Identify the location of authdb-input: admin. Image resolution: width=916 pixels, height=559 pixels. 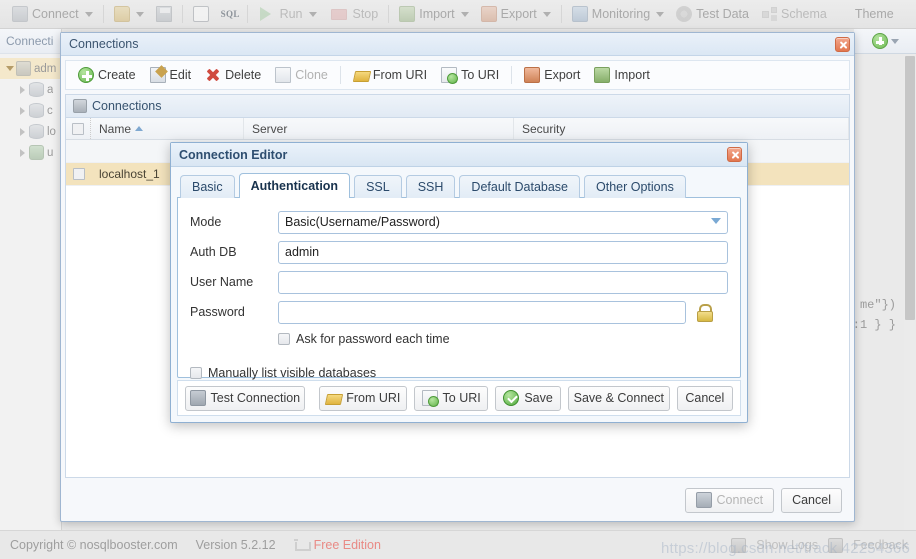
(503, 252).